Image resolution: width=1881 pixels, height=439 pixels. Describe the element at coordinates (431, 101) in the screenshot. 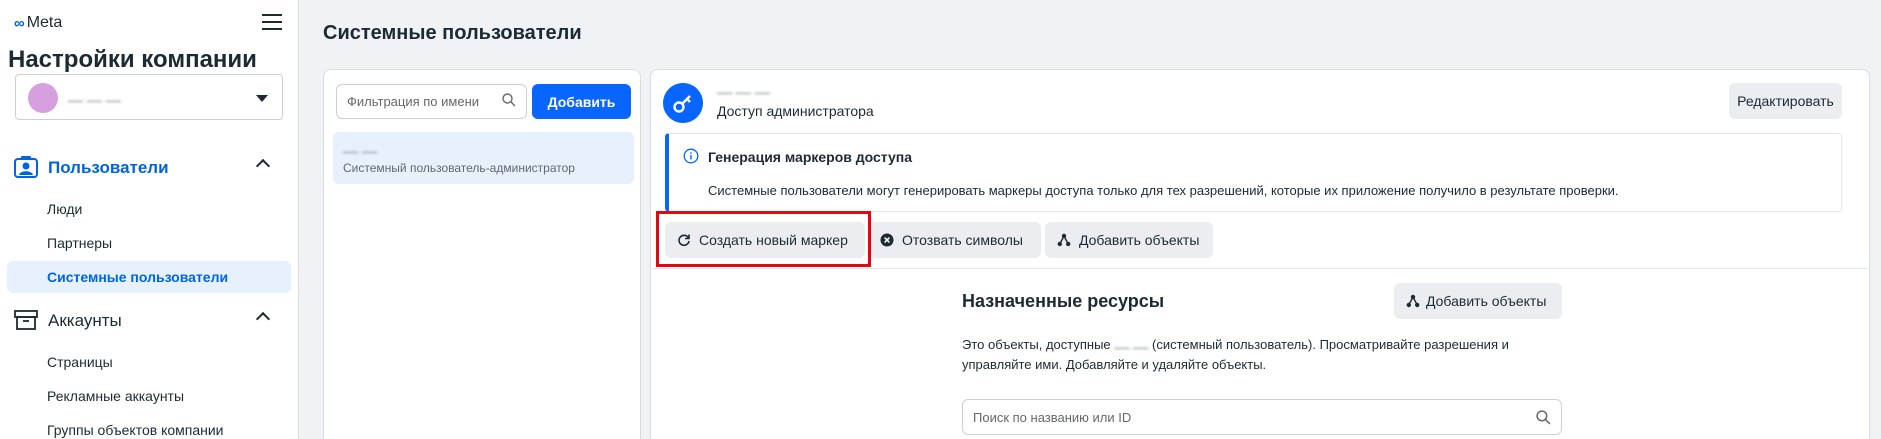

I see `filter-input` at that location.